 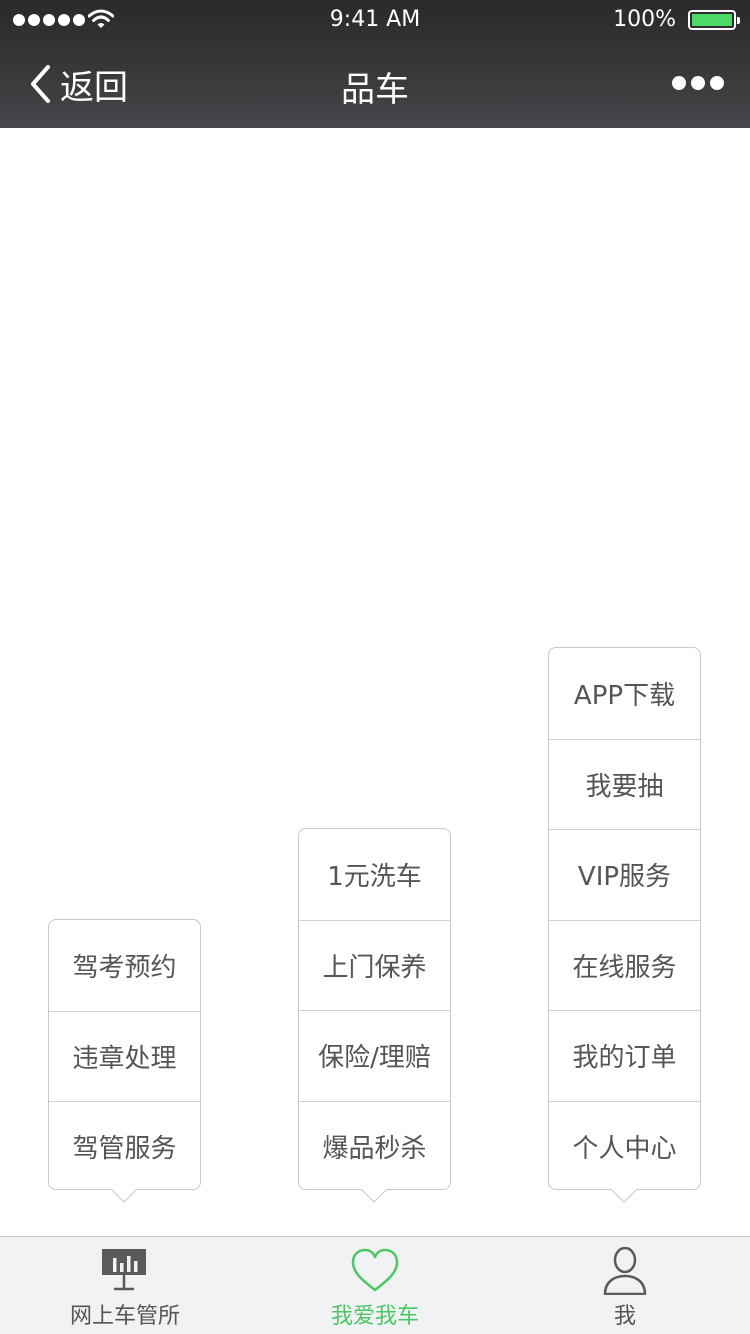 I want to click on menu-item-online-service: 在线服务, so click(x=624, y=965).